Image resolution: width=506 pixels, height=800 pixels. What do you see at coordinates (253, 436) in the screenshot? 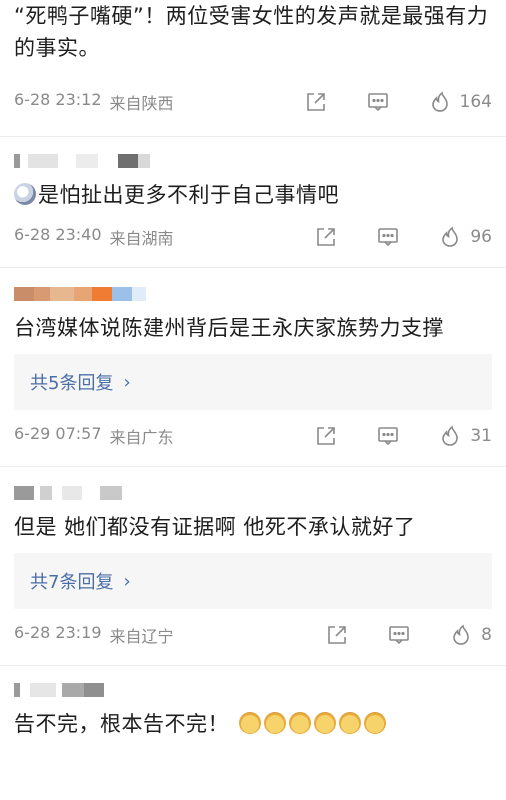
I see `comment-meta: 6-29 07:57 来自广东 31` at bounding box center [253, 436].